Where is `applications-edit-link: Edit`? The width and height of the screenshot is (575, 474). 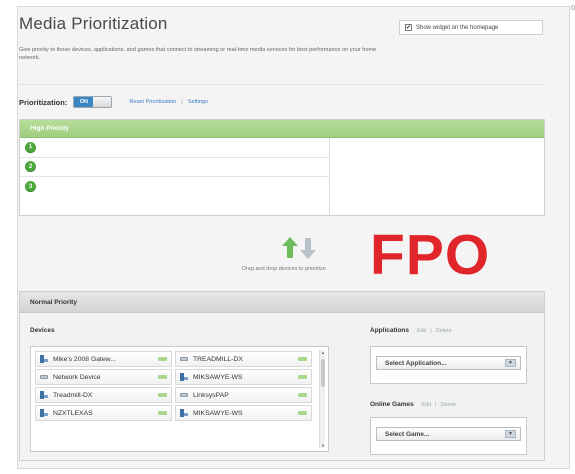
applications-edit-link: Edit is located at coordinates (421, 331).